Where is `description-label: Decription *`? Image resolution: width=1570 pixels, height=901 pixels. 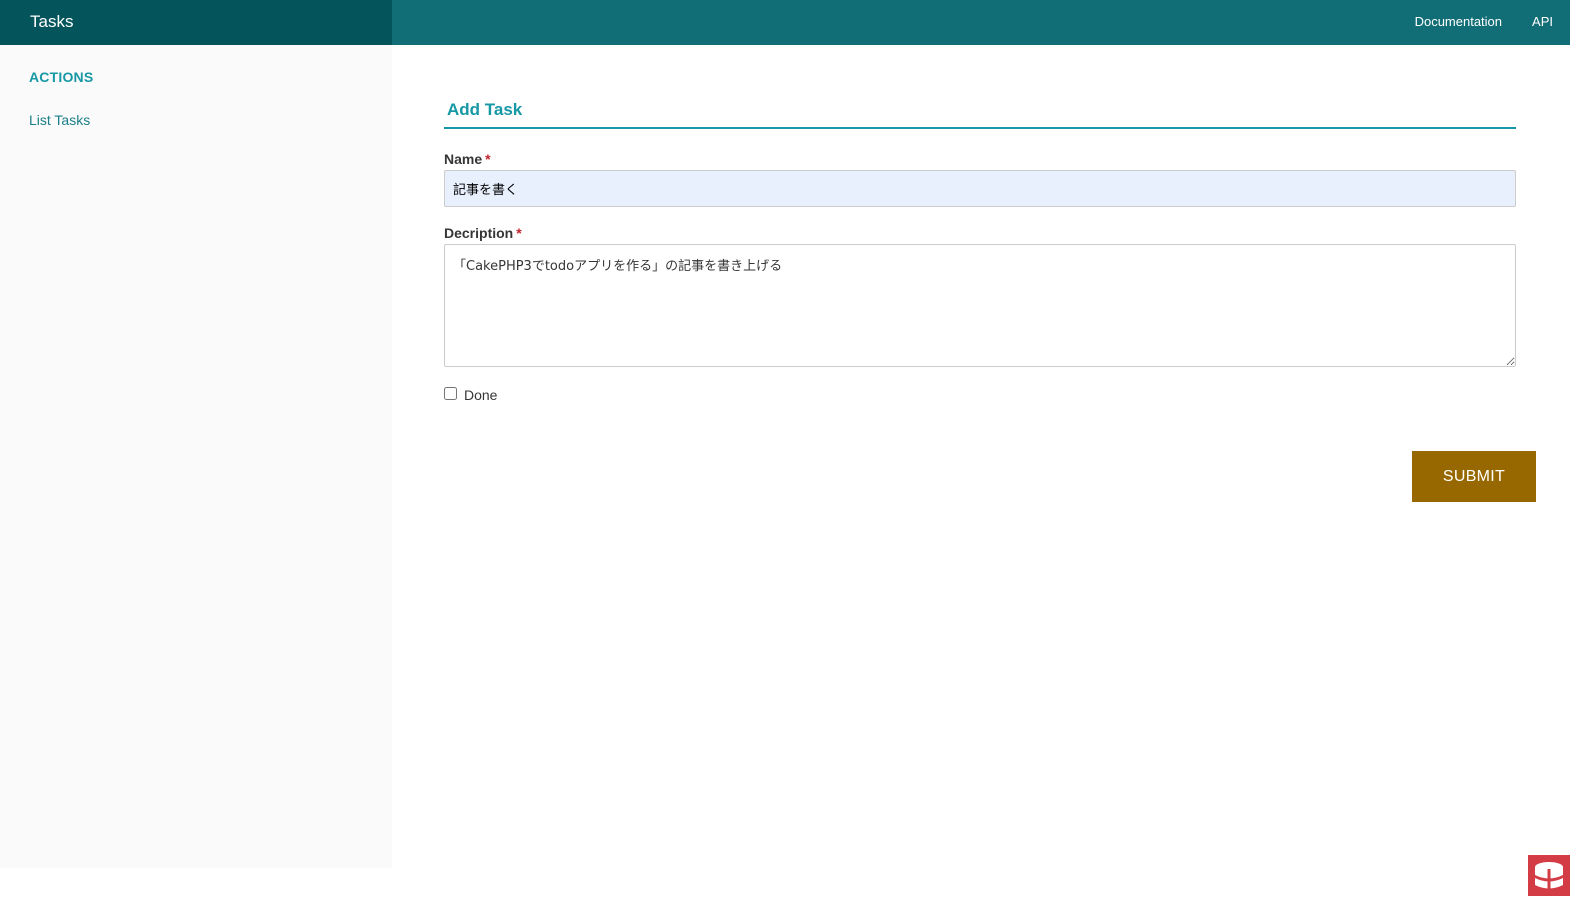
description-label: Decription * is located at coordinates (483, 233).